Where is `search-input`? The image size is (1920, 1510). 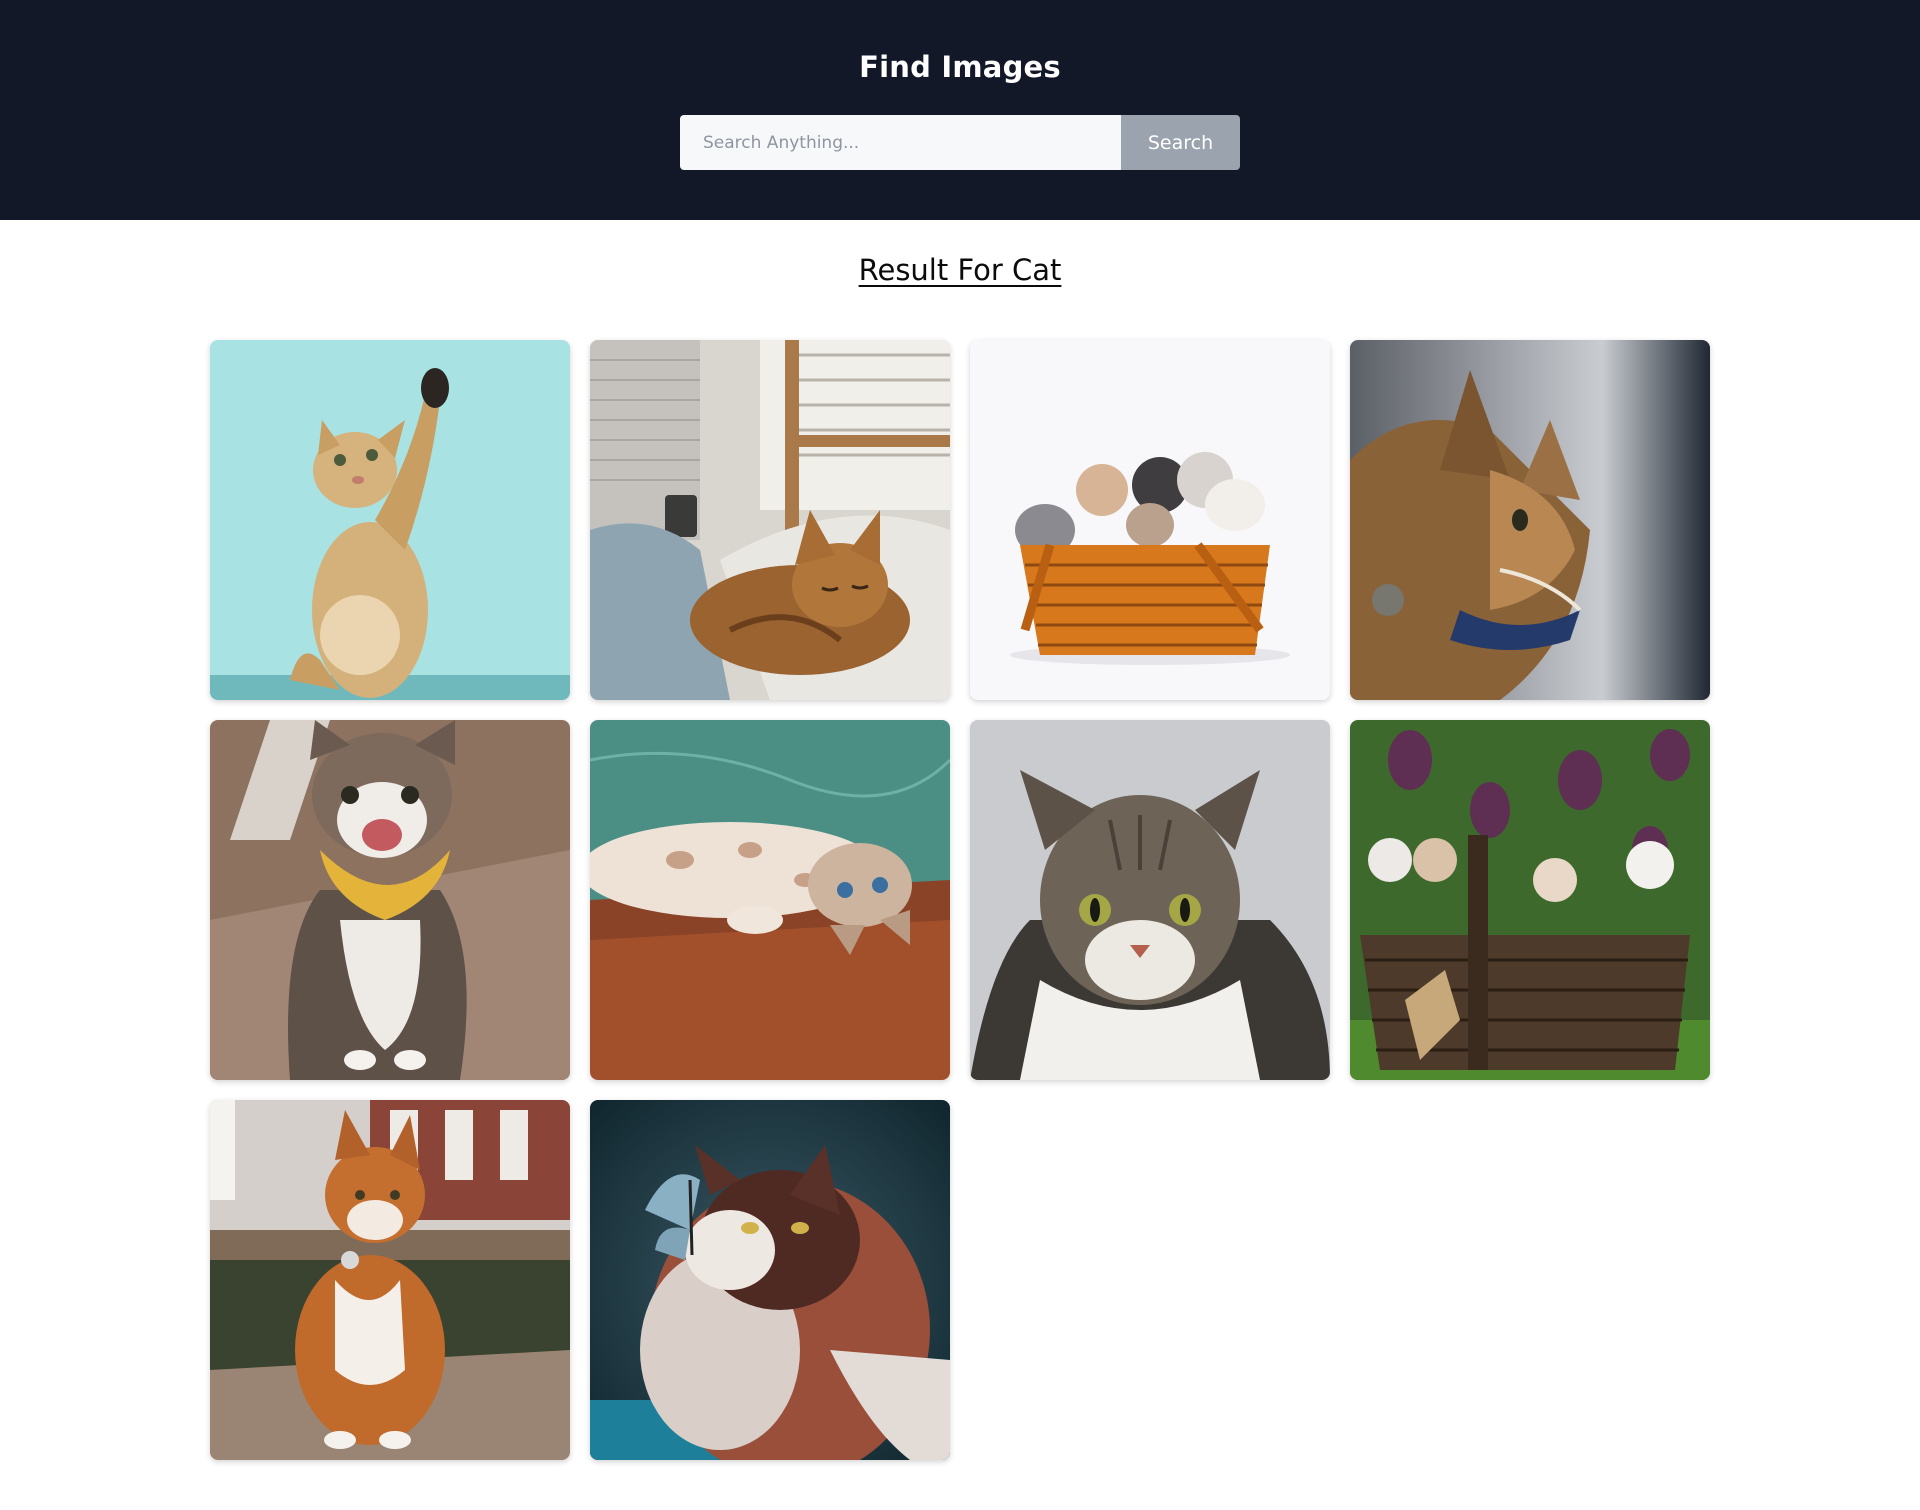 search-input is located at coordinates (900, 142).